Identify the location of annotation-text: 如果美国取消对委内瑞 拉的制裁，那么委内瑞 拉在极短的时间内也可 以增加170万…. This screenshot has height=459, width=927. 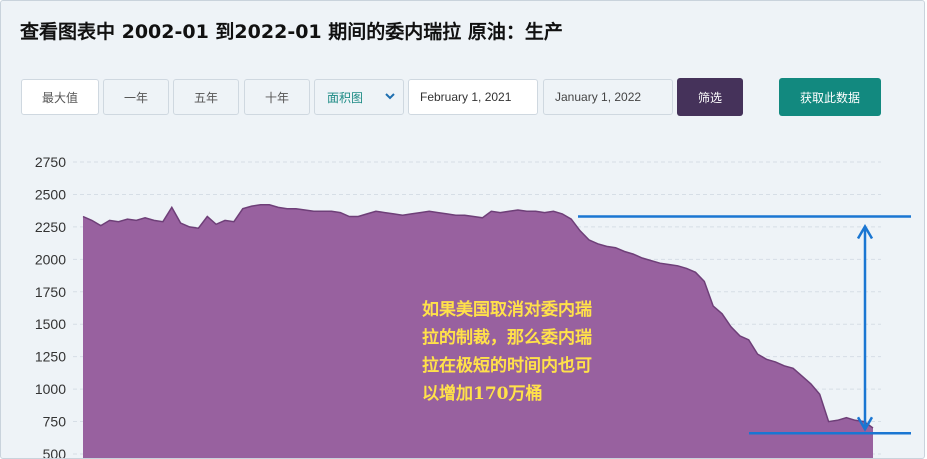
(537, 352).